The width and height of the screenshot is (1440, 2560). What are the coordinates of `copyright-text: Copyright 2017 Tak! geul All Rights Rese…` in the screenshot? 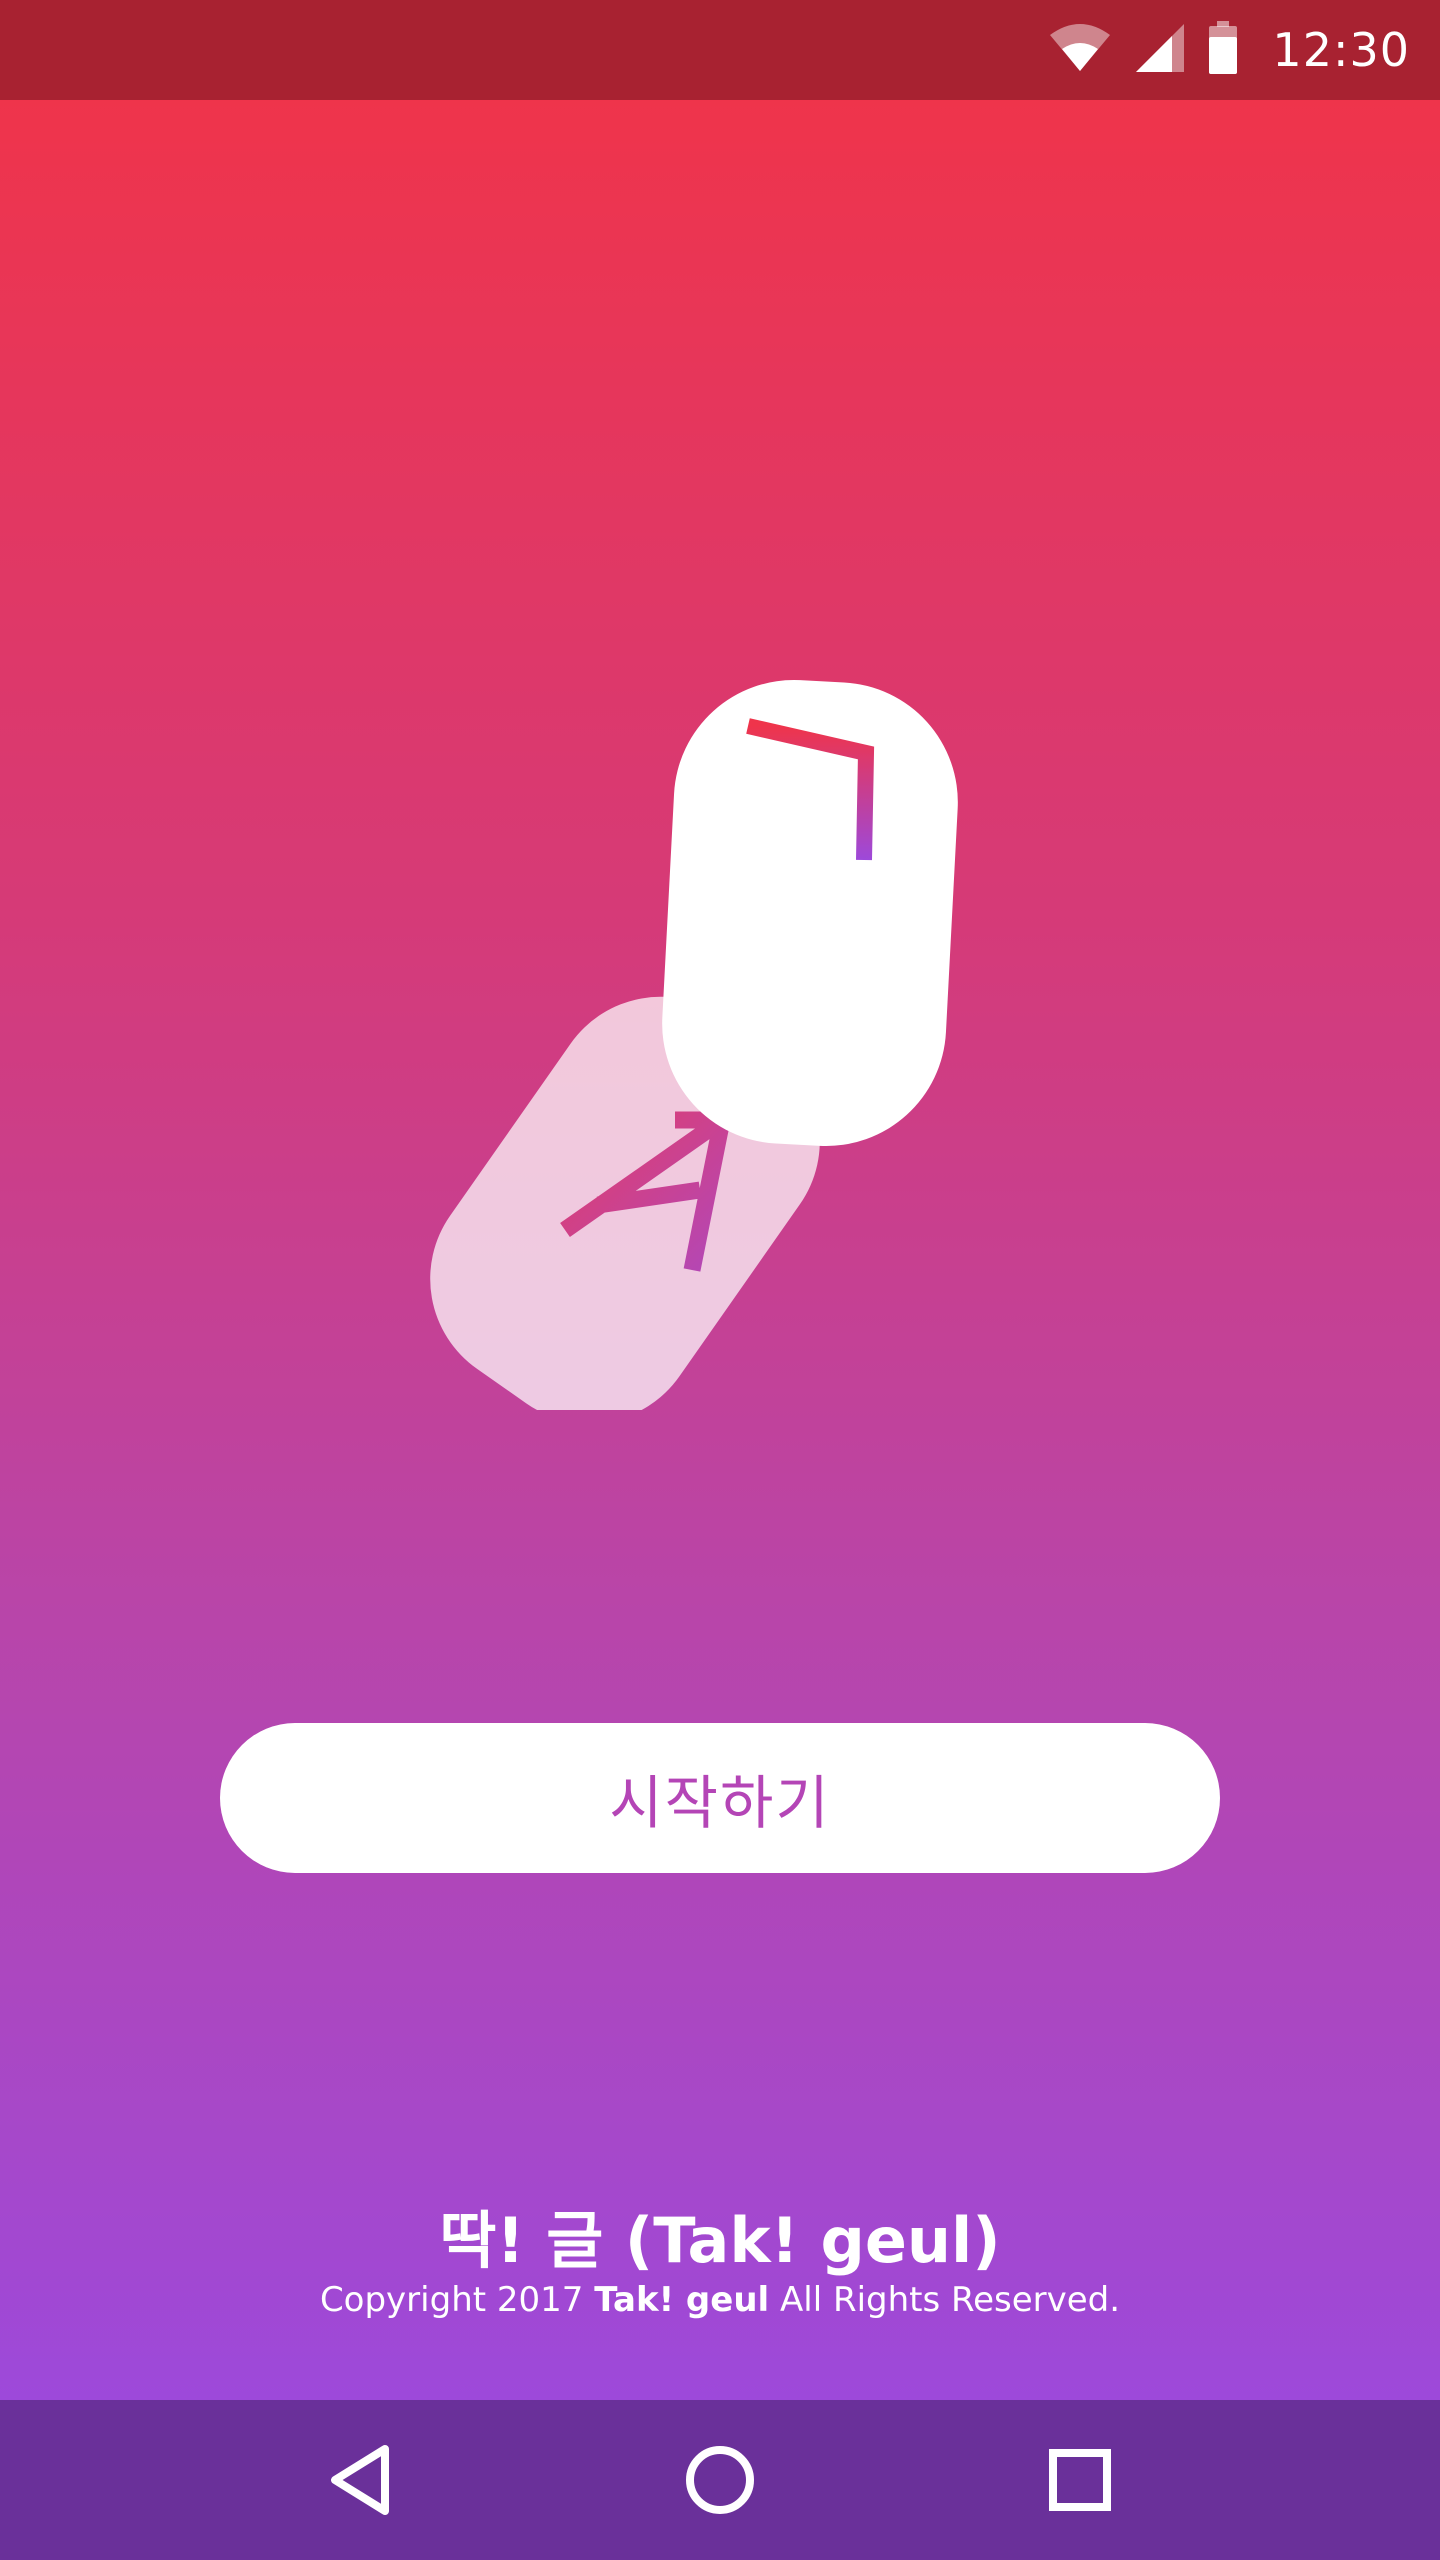 It's located at (720, 2300).